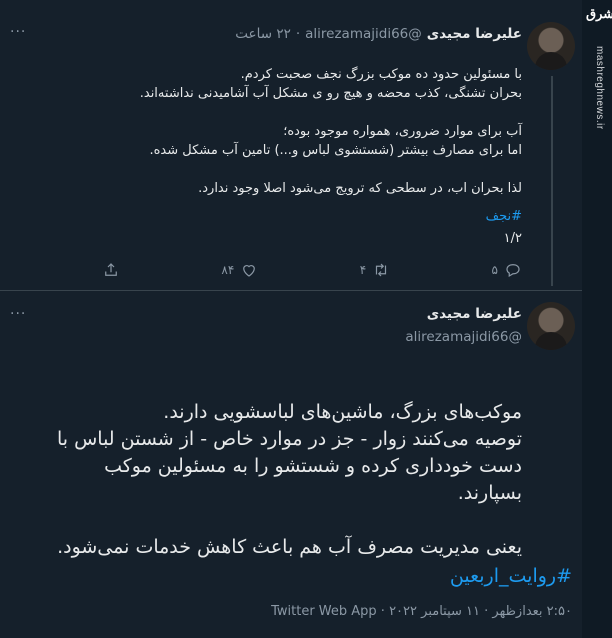 This screenshot has width=612, height=638. What do you see at coordinates (291, 290) in the screenshot?
I see `divider` at bounding box center [291, 290].